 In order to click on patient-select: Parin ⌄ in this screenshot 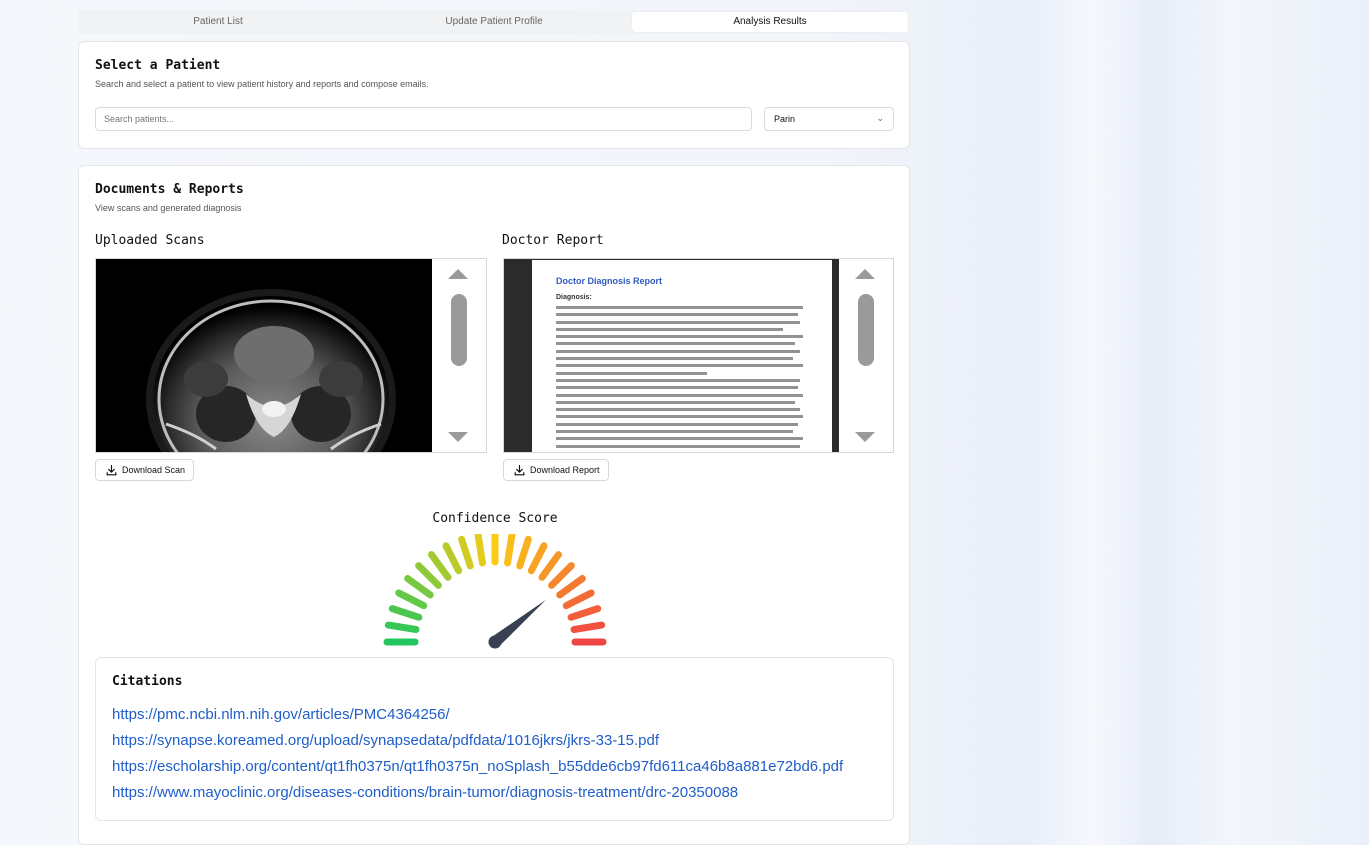, I will do `click(829, 119)`.